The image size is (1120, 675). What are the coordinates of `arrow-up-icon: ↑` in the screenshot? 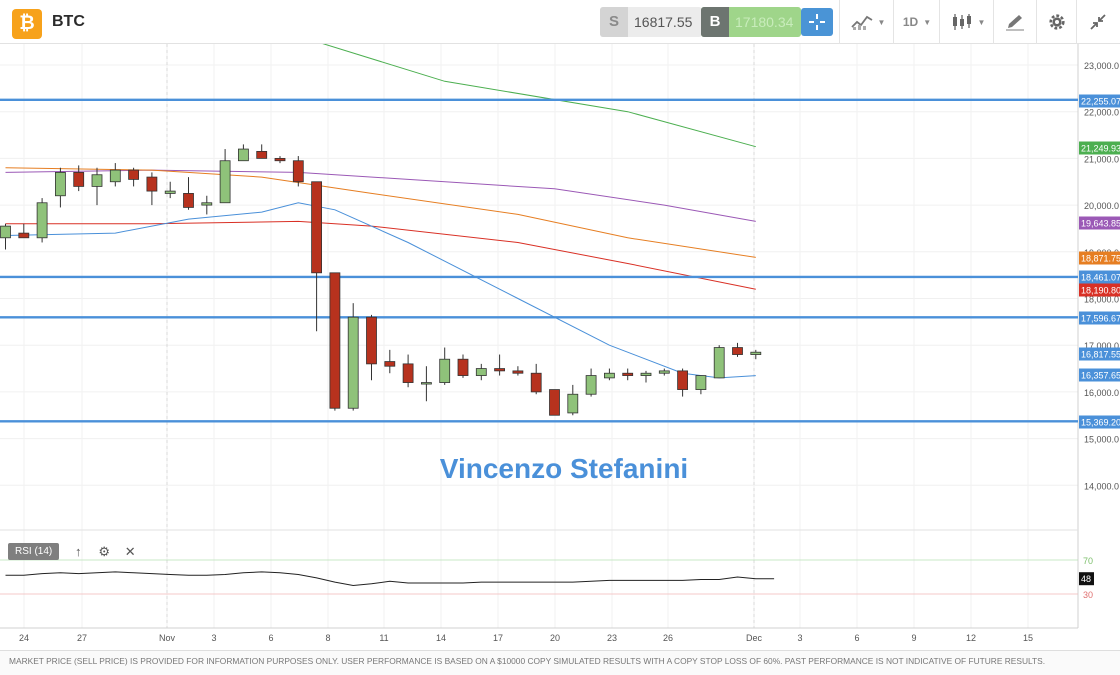 It's located at (78, 551).